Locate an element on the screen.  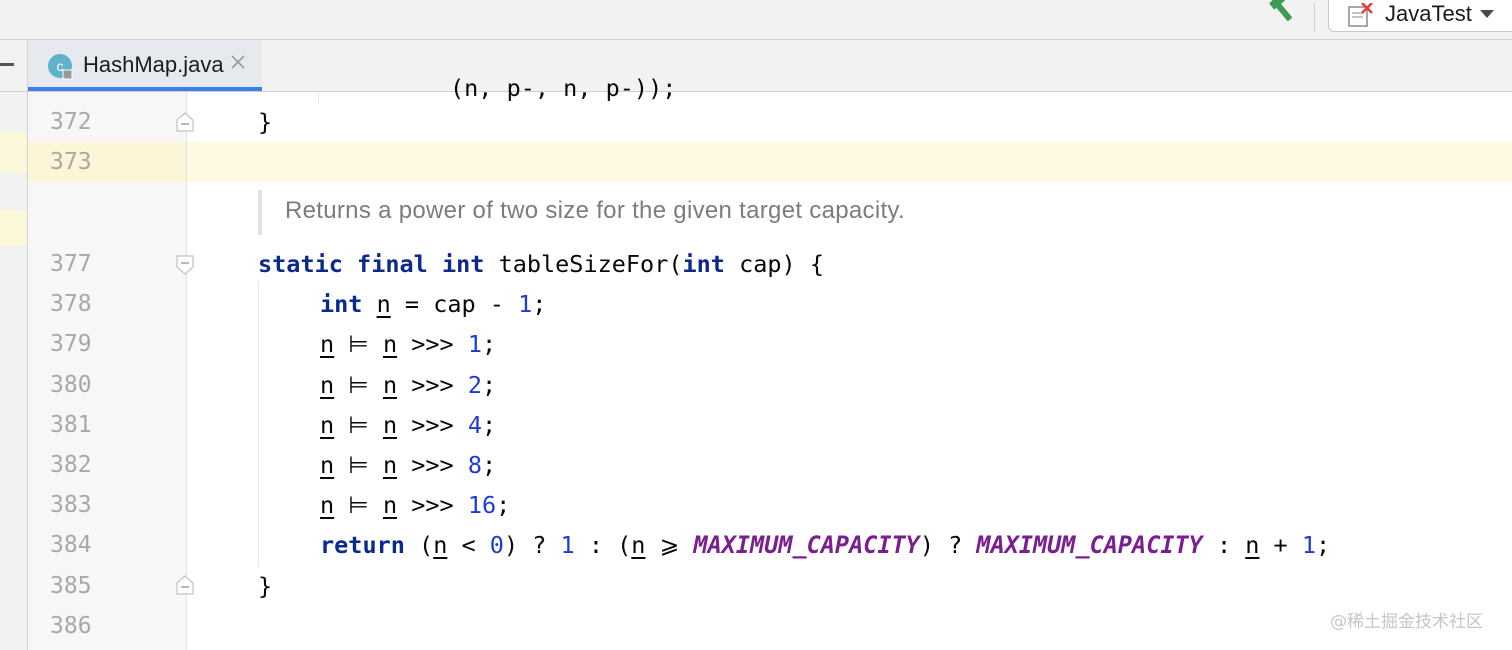
operator: < is located at coordinates (468, 545).